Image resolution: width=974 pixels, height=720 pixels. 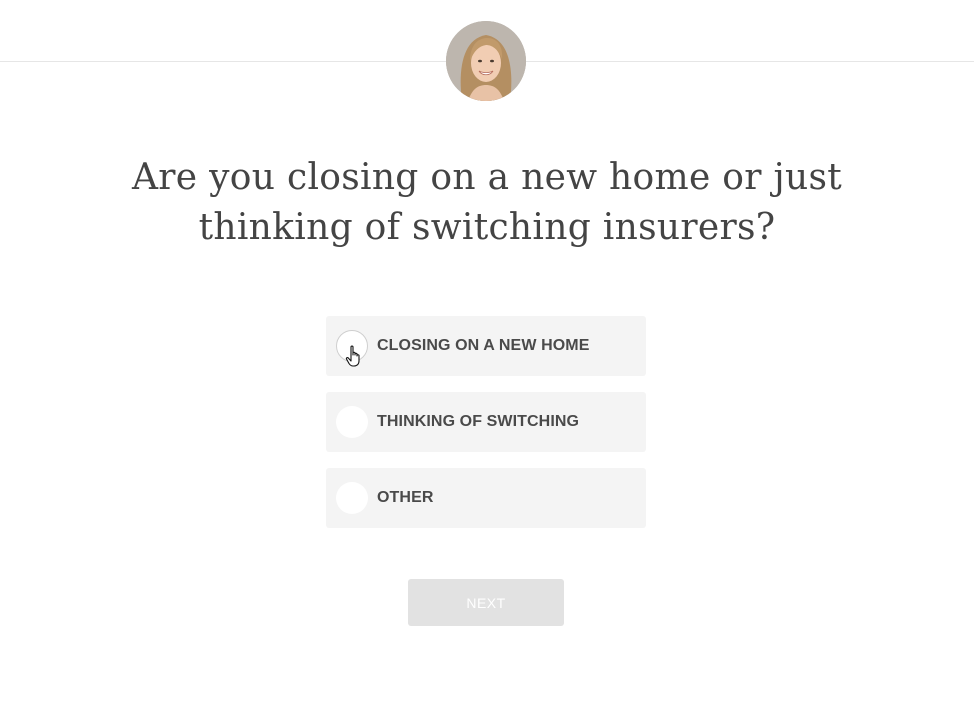 What do you see at coordinates (486, 602) in the screenshot?
I see `next-button: NEXT` at bounding box center [486, 602].